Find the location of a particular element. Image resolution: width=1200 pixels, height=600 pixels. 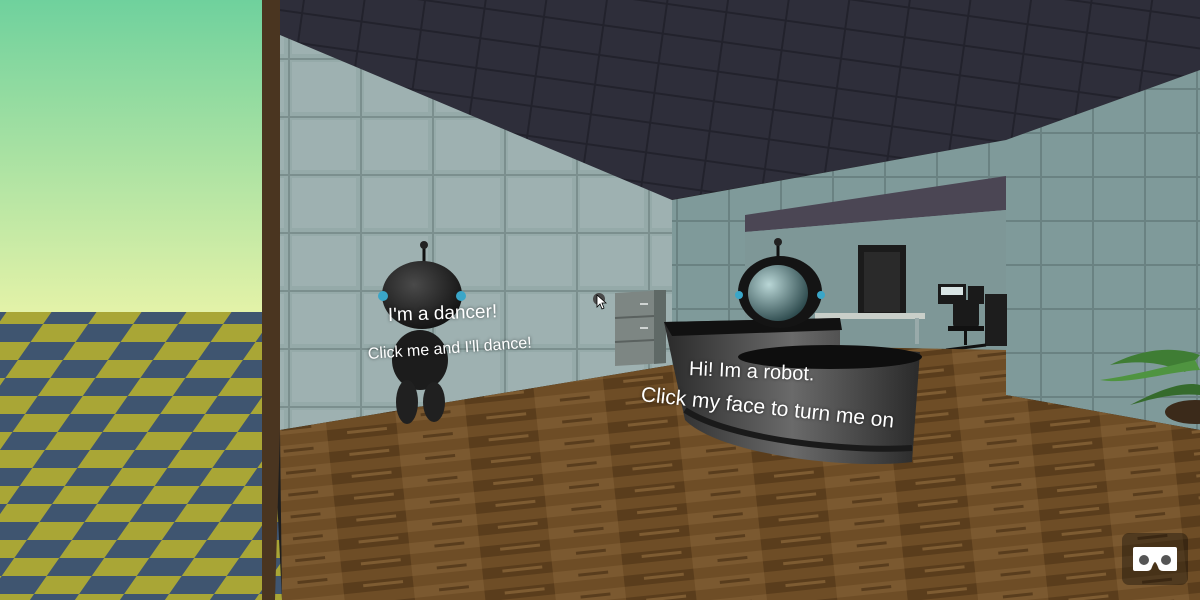

vr-mode-button is located at coordinates (1155, 559).